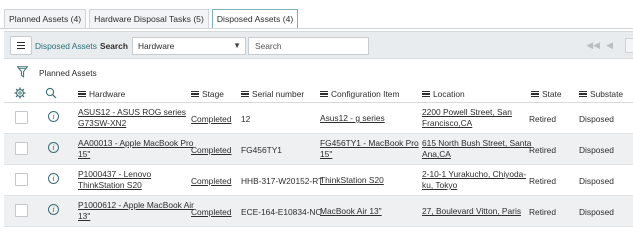 The height and width of the screenshot is (240, 633). Describe the element at coordinates (552, 94) in the screenshot. I see `column-label: State` at that location.